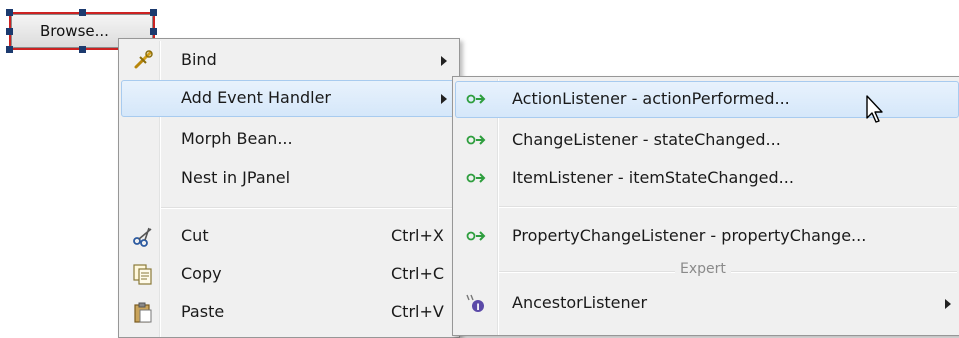  I want to click on menu-item-label: Paste, so click(203, 311).